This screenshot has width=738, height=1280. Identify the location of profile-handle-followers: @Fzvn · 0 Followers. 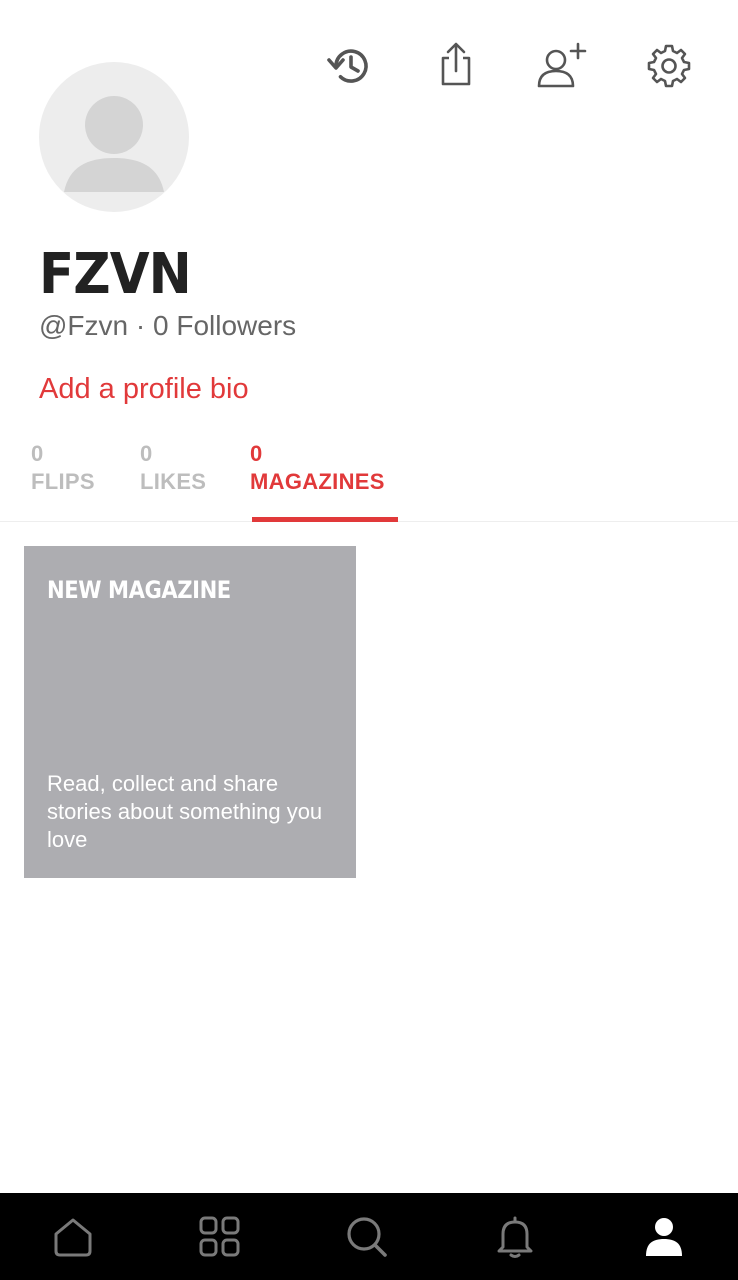
(167, 326).